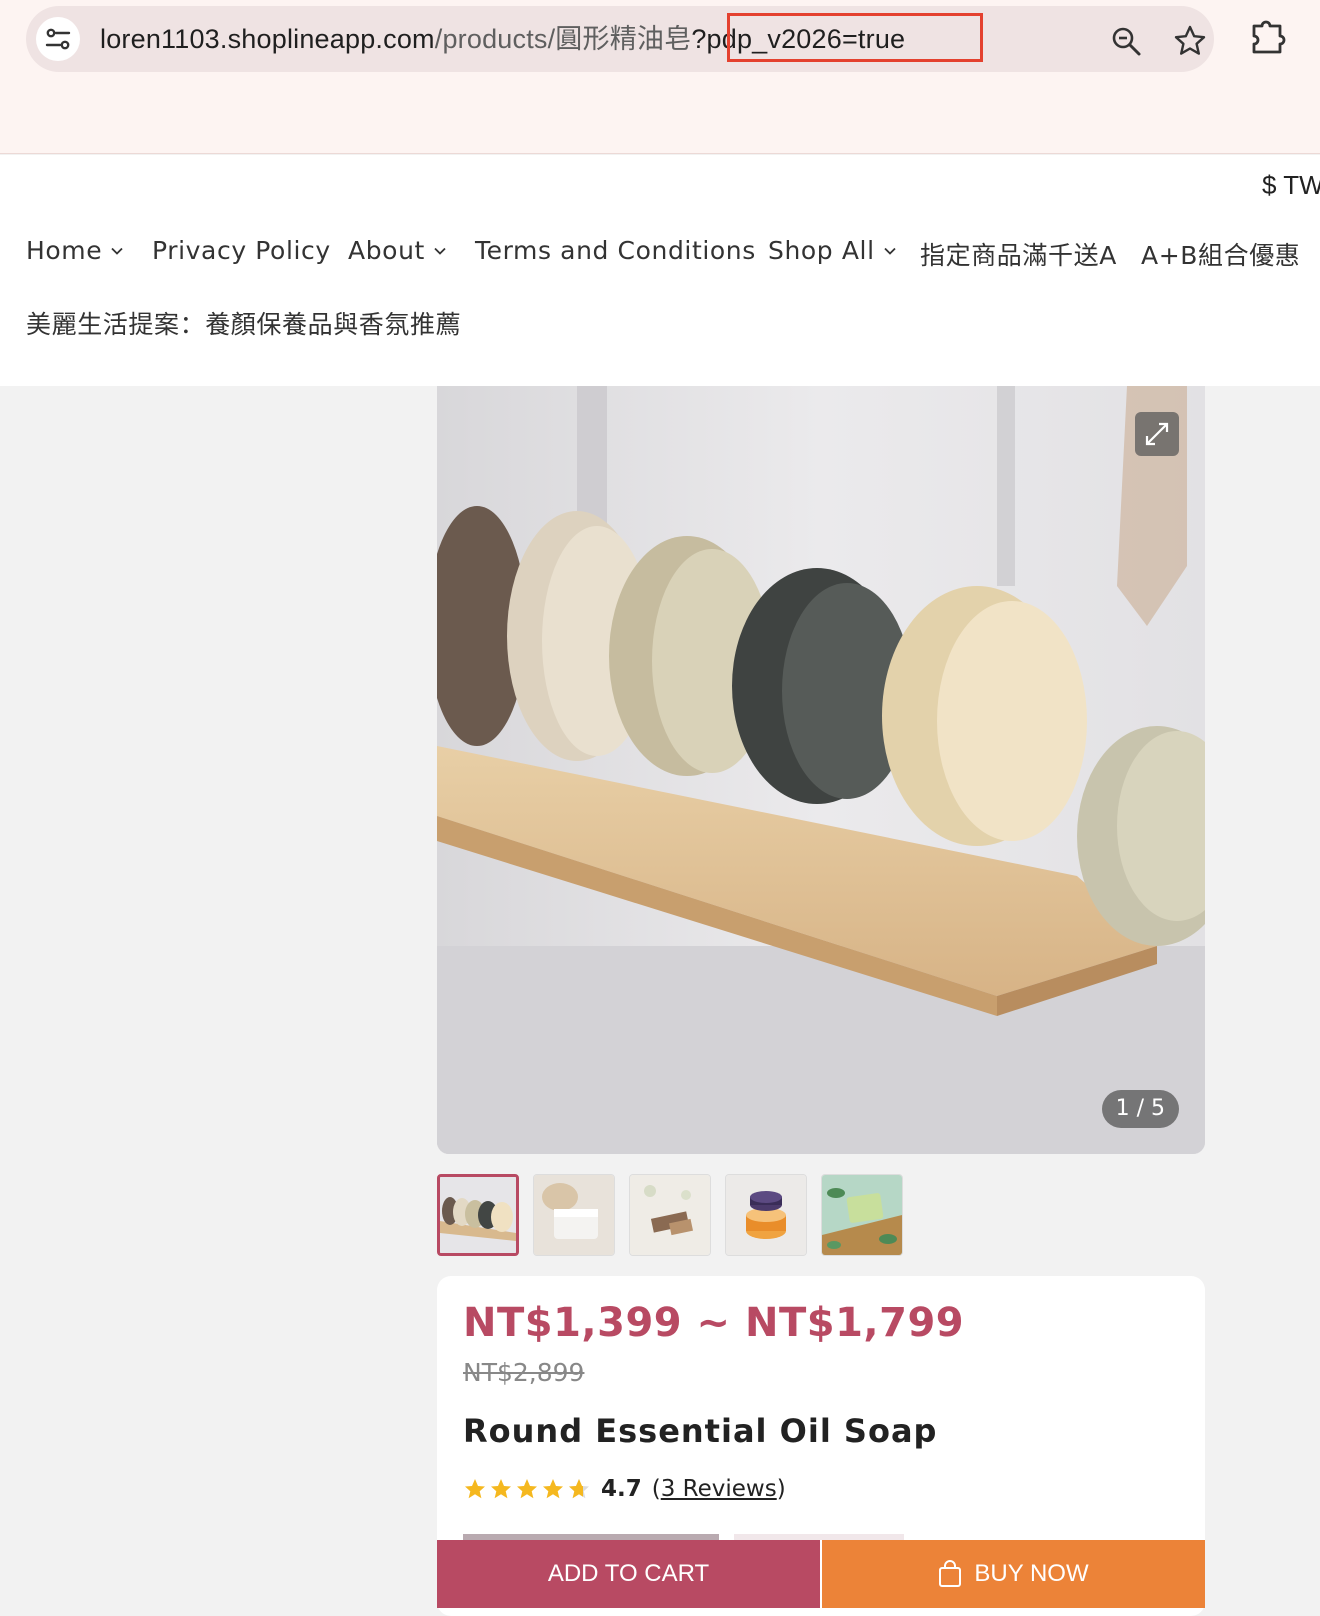  I want to click on rating-score: 4.7, so click(621, 1489).